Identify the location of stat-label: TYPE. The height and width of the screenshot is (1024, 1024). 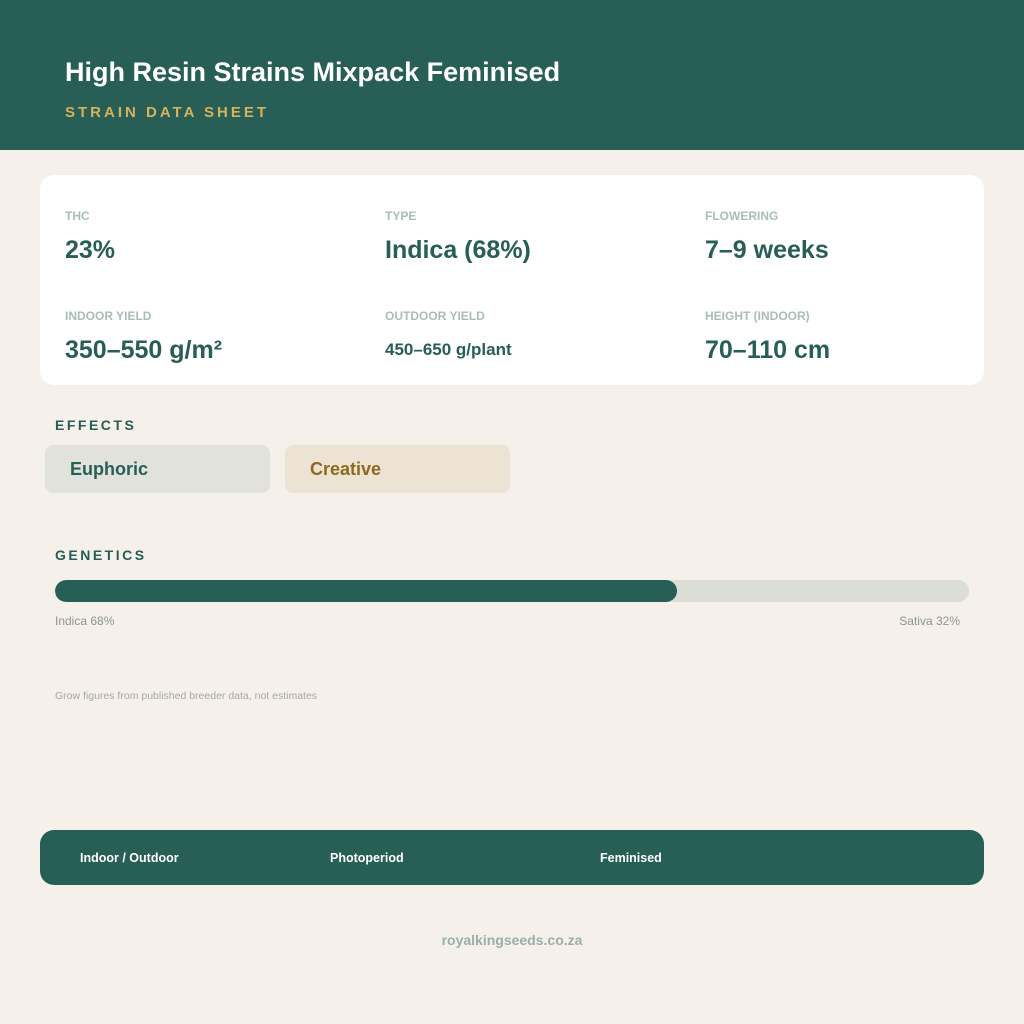
(401, 216).